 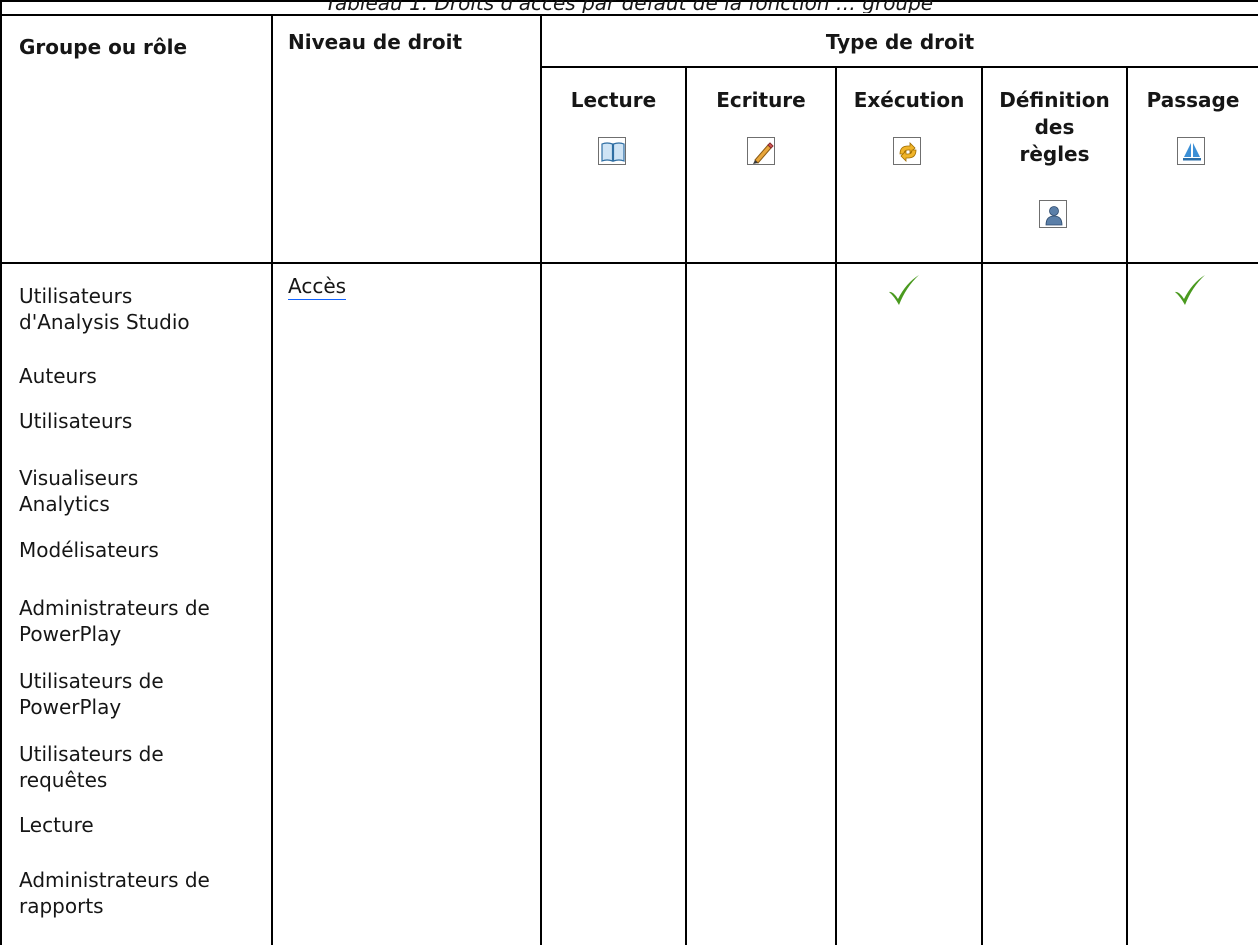 What do you see at coordinates (89, 550) in the screenshot?
I see `group-modelers: Modélisateurs` at bounding box center [89, 550].